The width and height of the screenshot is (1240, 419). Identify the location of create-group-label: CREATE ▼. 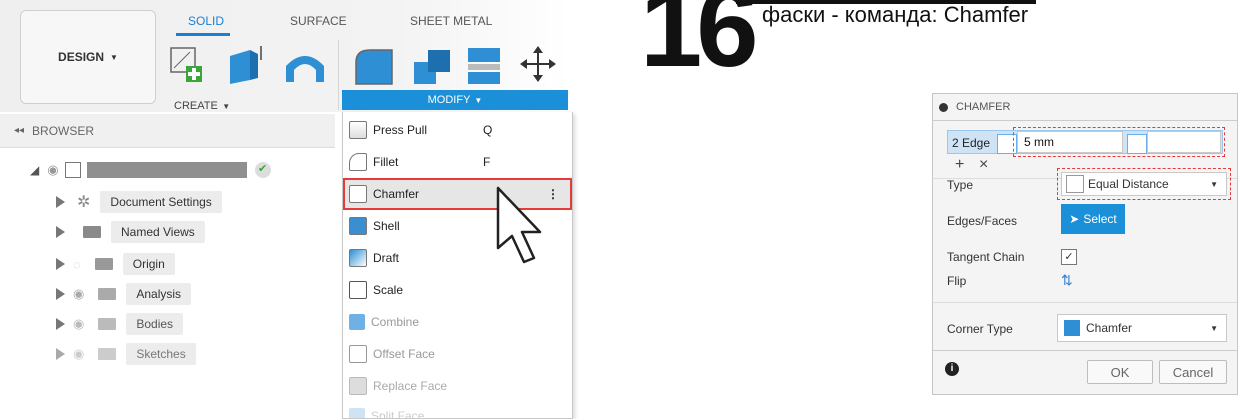
(202, 105).